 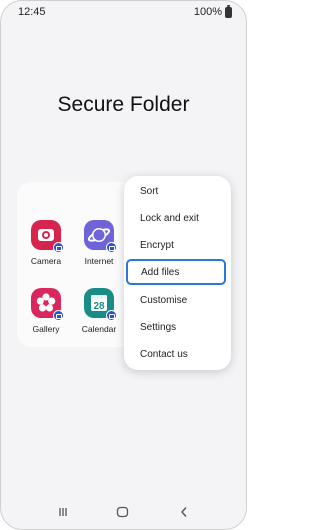 I want to click on battery-icon, so click(x=228, y=11).